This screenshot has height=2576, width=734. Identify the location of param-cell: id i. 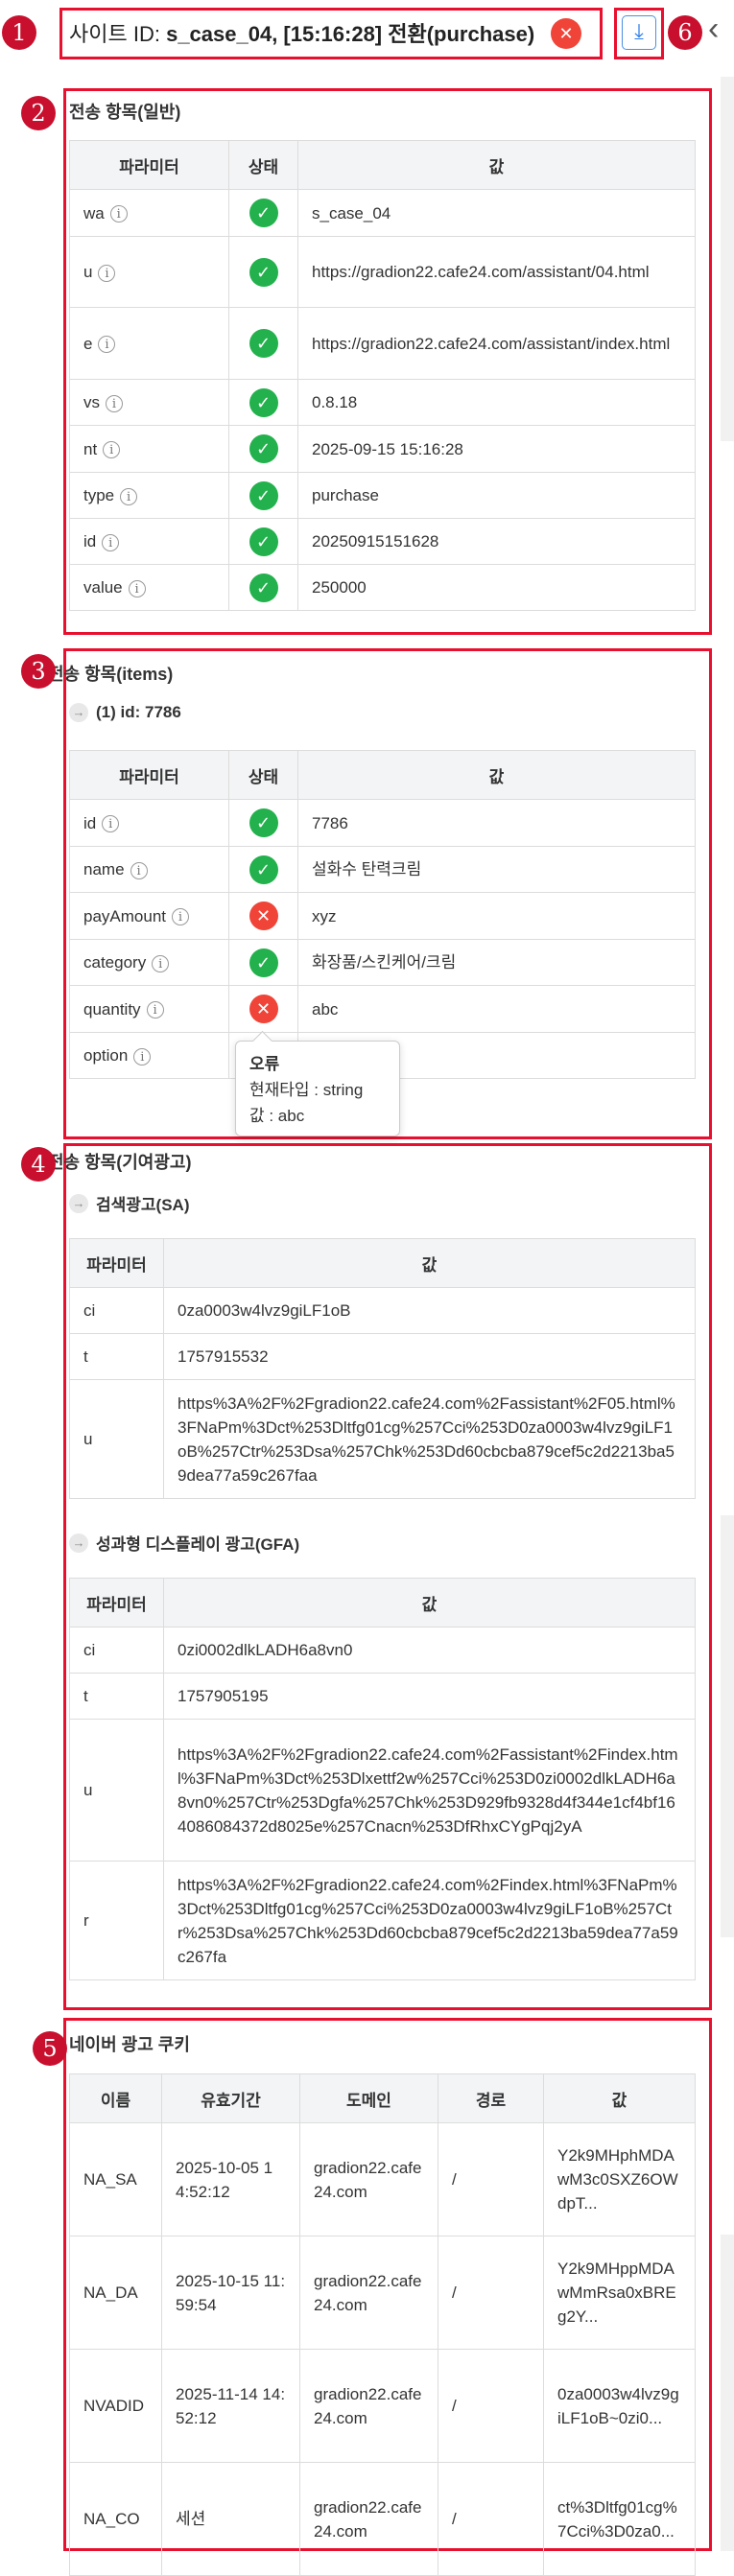
(149, 823).